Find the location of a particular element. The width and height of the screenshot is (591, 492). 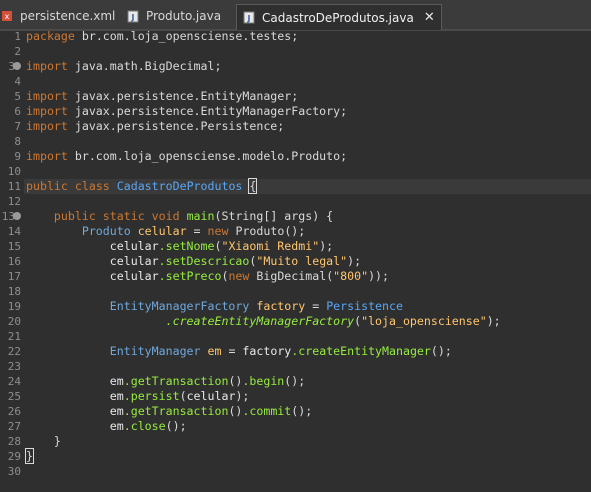

tab-label: CadastroDeProdutos.java is located at coordinates (338, 17).